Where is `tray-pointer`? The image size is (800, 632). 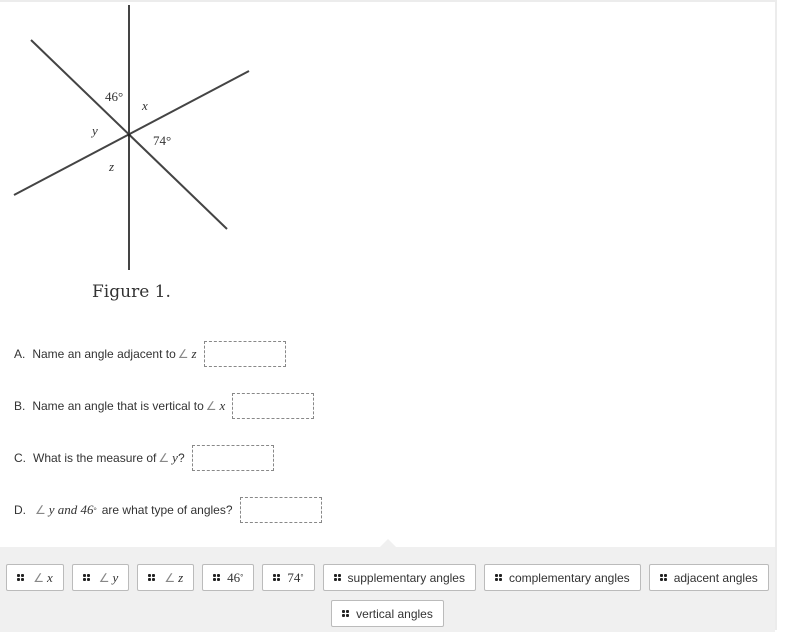 tray-pointer is located at coordinates (388, 543).